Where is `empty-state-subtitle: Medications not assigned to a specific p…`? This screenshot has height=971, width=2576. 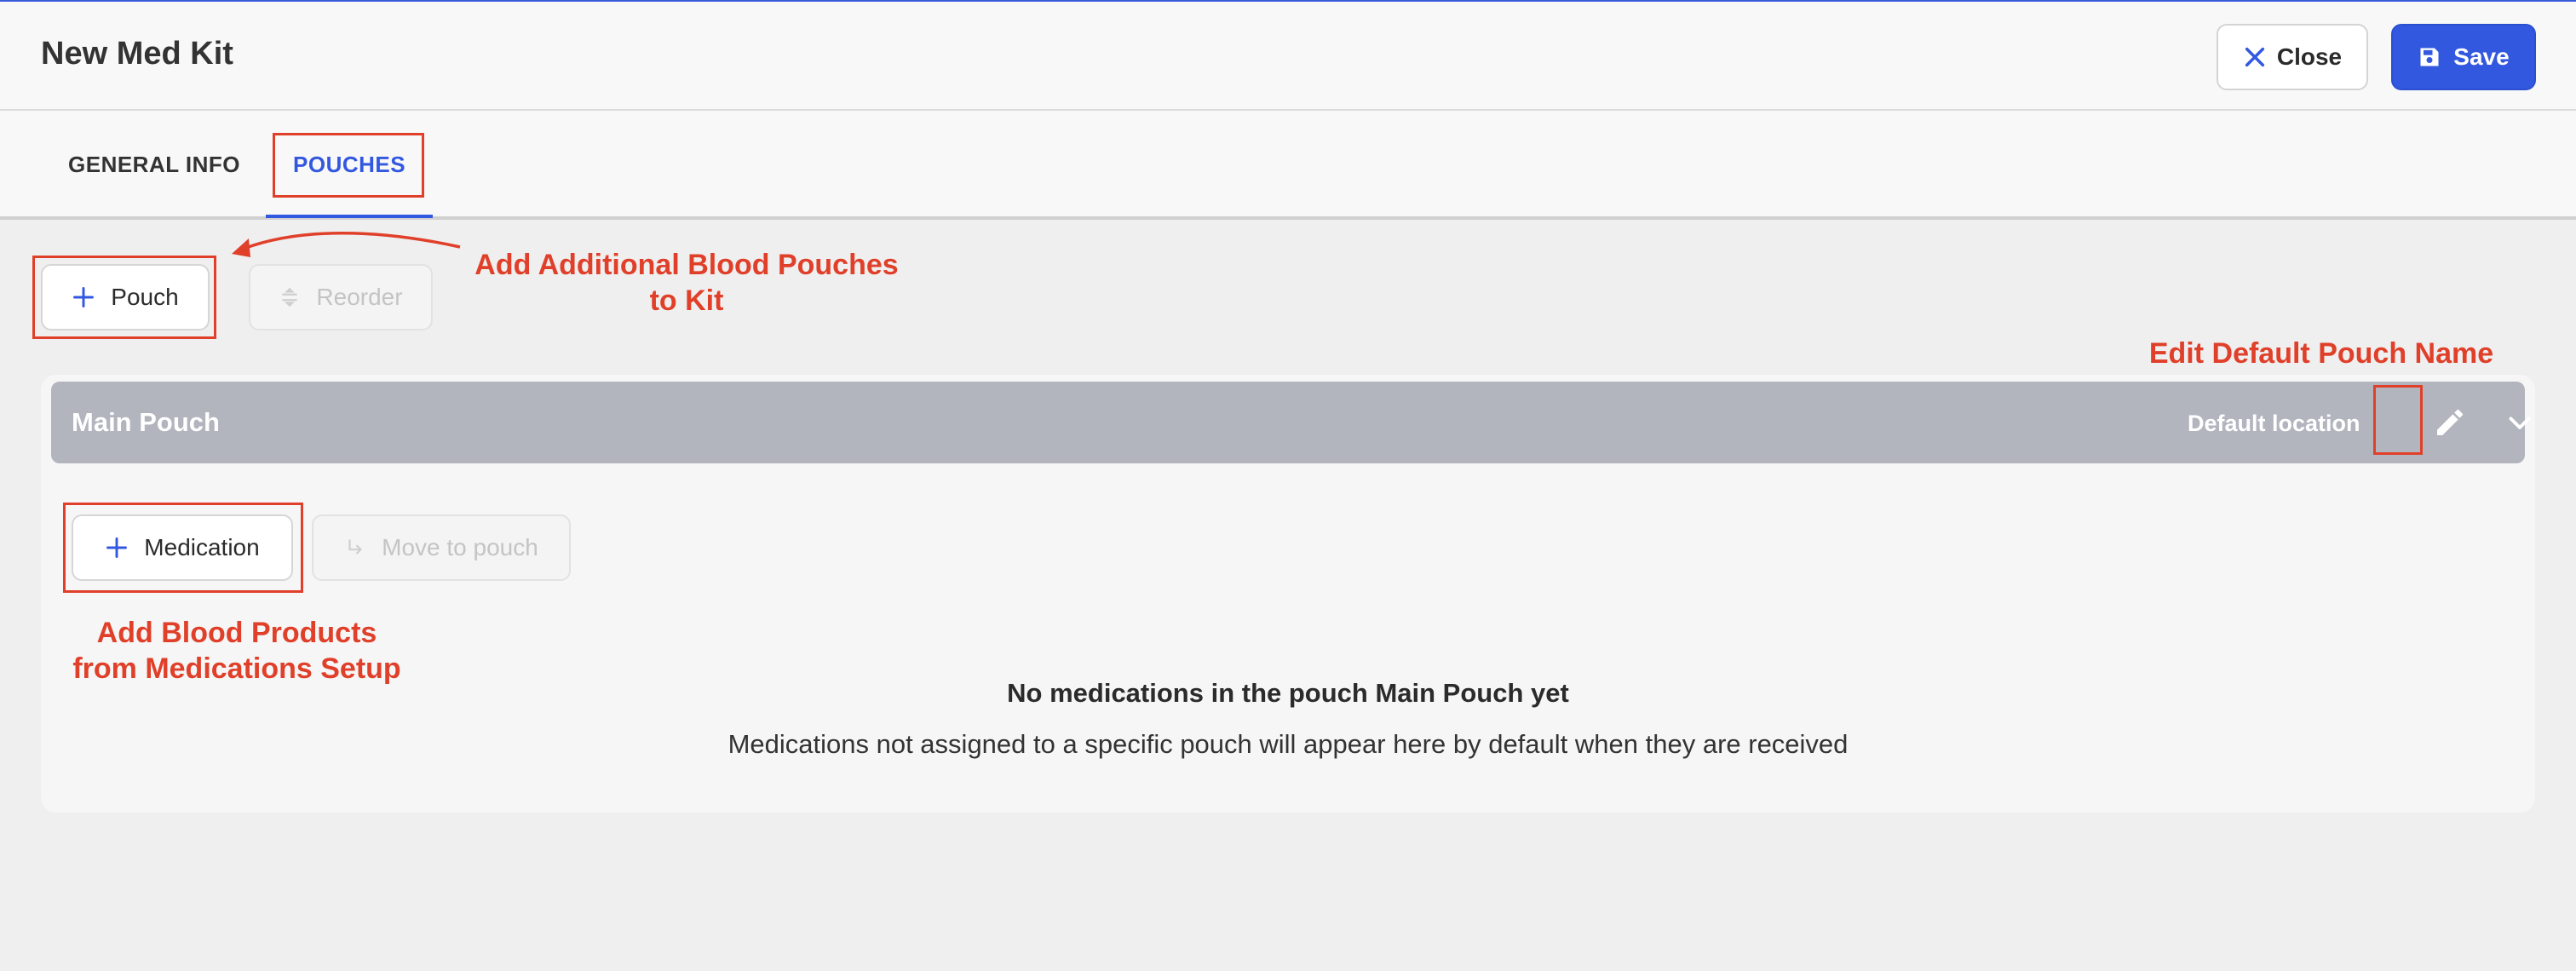
empty-state-subtitle: Medications not assigned to a specific p… is located at coordinates (1288, 744).